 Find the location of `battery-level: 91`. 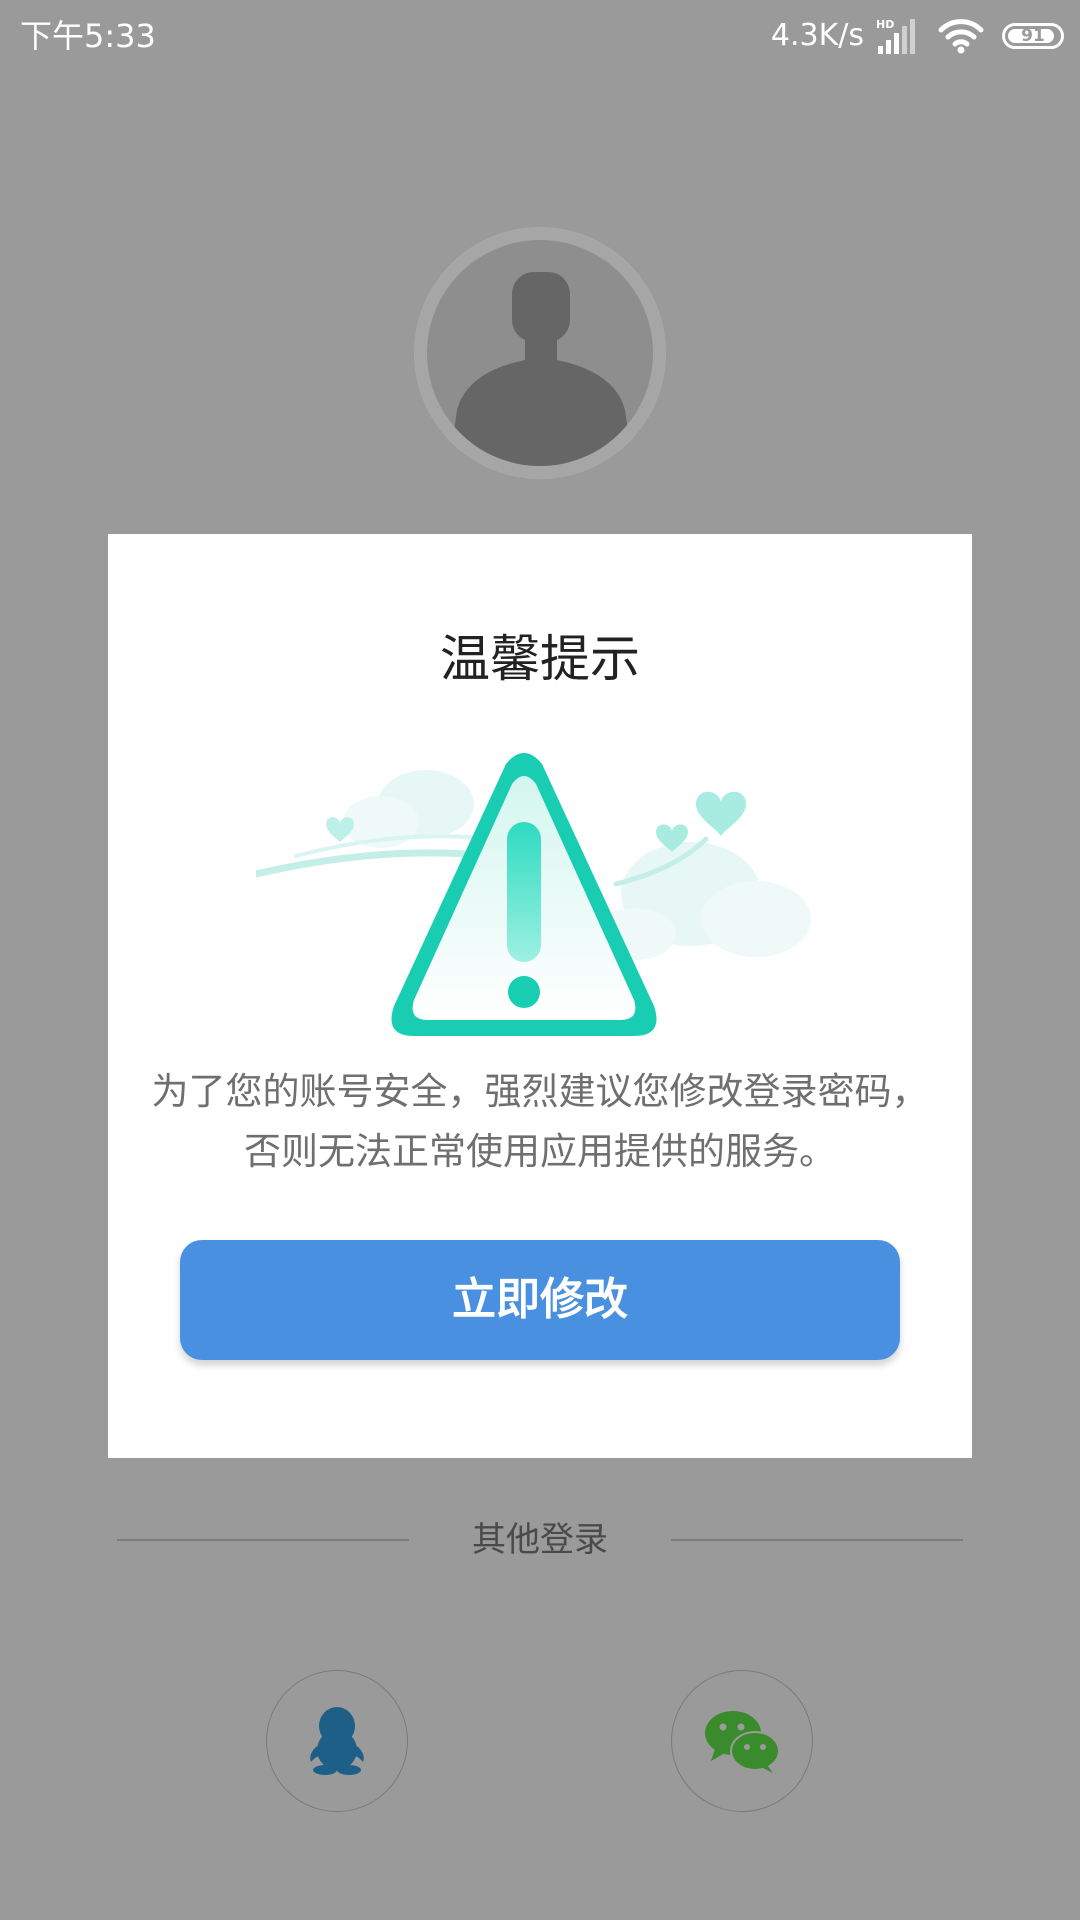

battery-level: 91 is located at coordinates (1033, 36).